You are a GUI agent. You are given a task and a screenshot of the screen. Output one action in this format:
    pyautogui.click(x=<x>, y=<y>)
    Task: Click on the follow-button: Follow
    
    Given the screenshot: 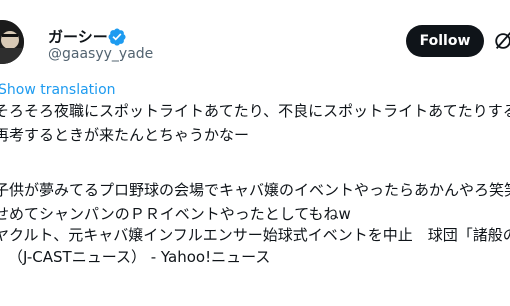 What is the action you would take?
    pyautogui.click(x=445, y=41)
    